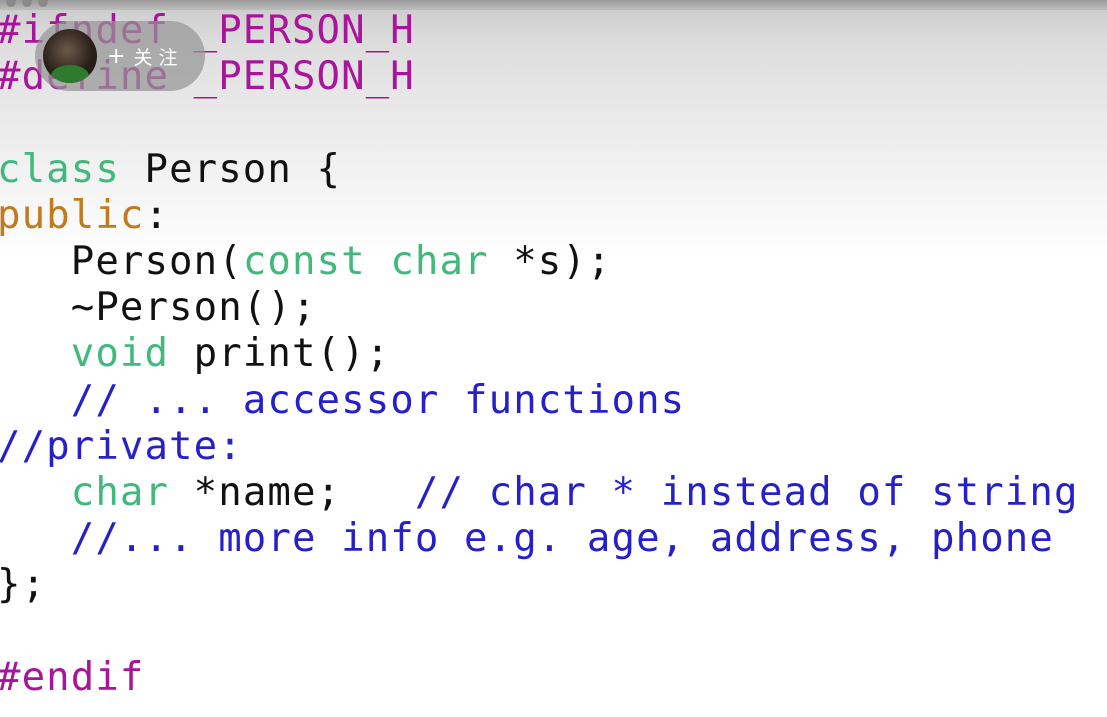 This screenshot has height=717, width=1107. I want to click on avatar, so click(70, 56).